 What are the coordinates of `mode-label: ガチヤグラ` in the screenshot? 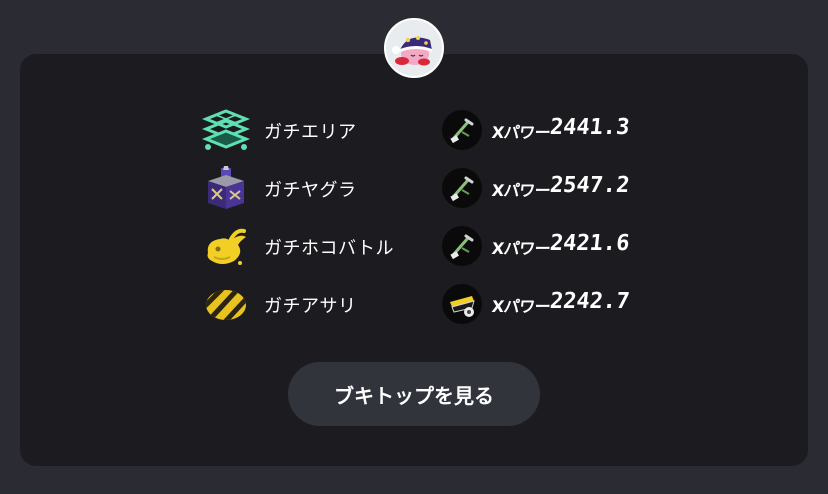 It's located at (310, 190).